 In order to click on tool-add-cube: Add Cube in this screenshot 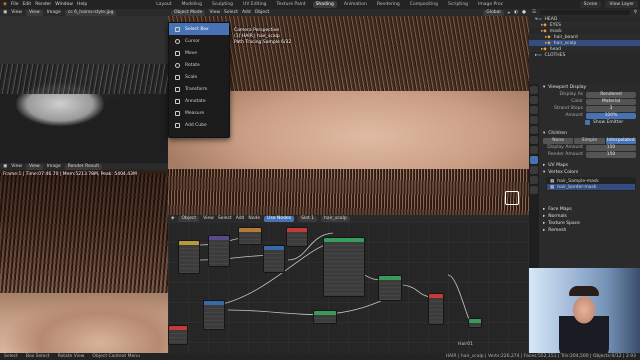, I will do `click(199, 125)`.